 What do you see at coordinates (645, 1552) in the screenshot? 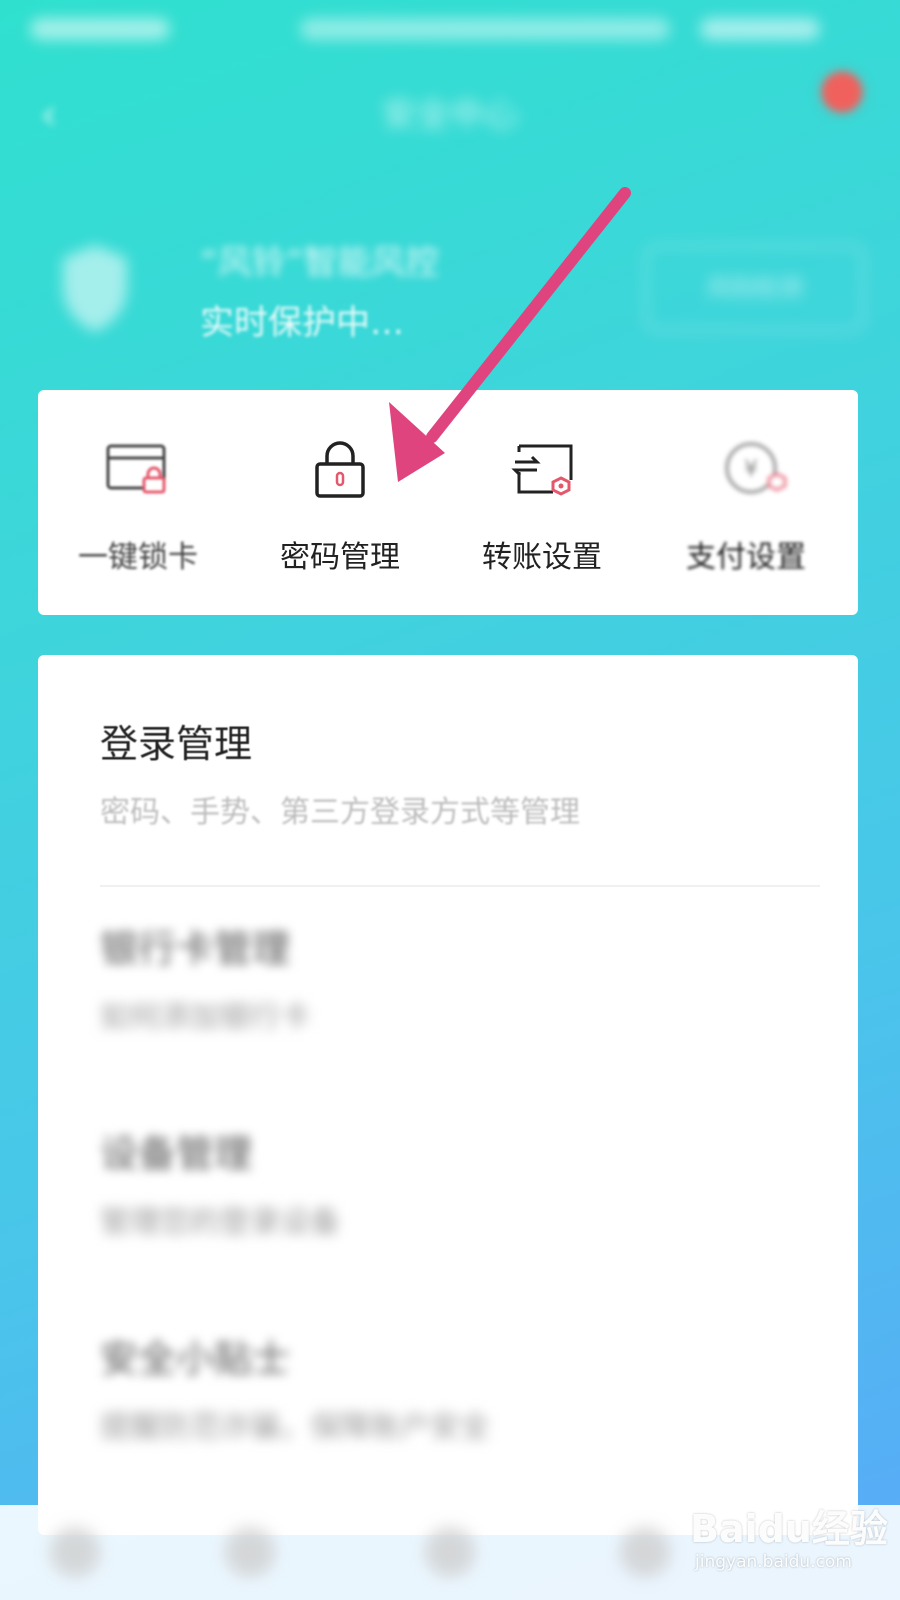
I see `nav-profile-icon` at bounding box center [645, 1552].